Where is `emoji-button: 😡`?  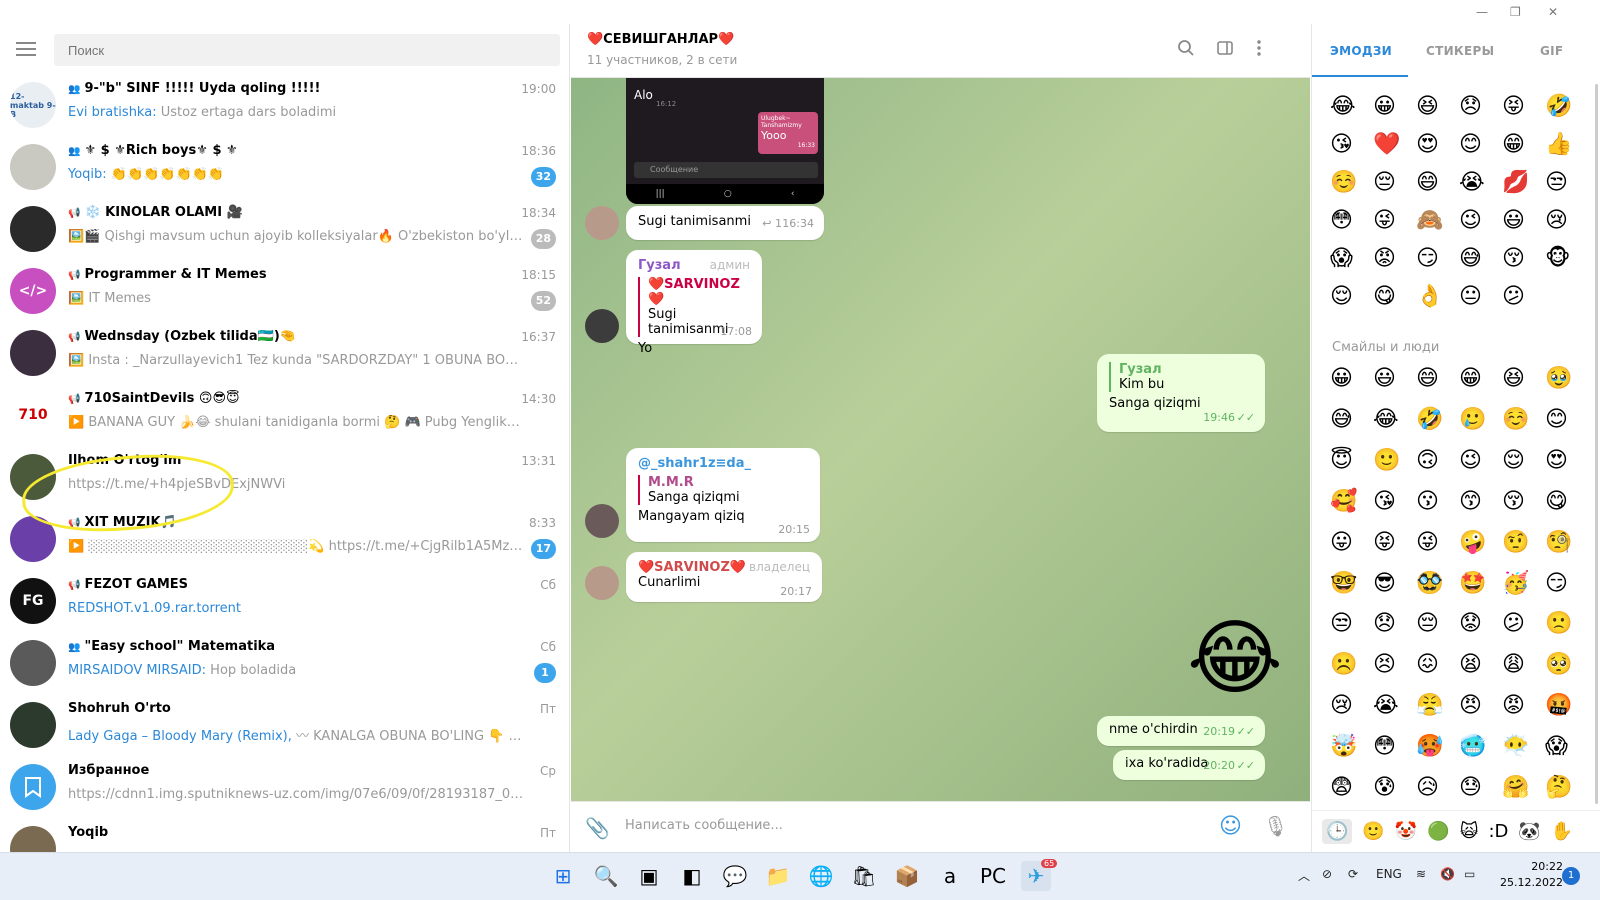 emoji-button: 😡 is located at coordinates (1523, 706).